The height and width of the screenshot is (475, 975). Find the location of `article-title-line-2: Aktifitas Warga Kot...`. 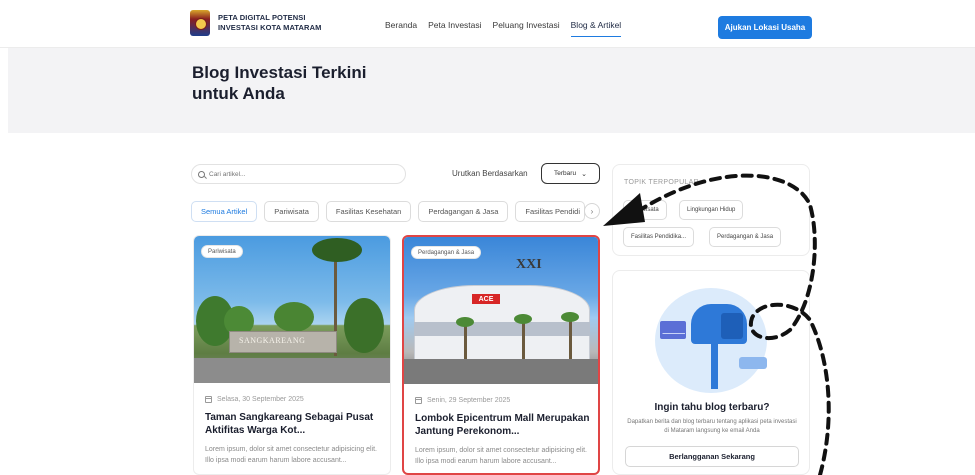

article-title-line-2: Aktifitas Warga Kot... is located at coordinates (255, 430).